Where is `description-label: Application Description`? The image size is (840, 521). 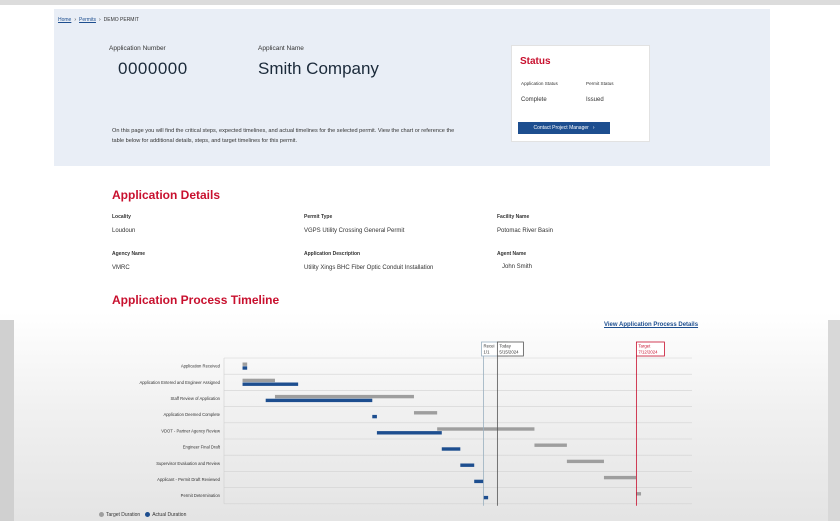
description-label: Application Description is located at coordinates (332, 254).